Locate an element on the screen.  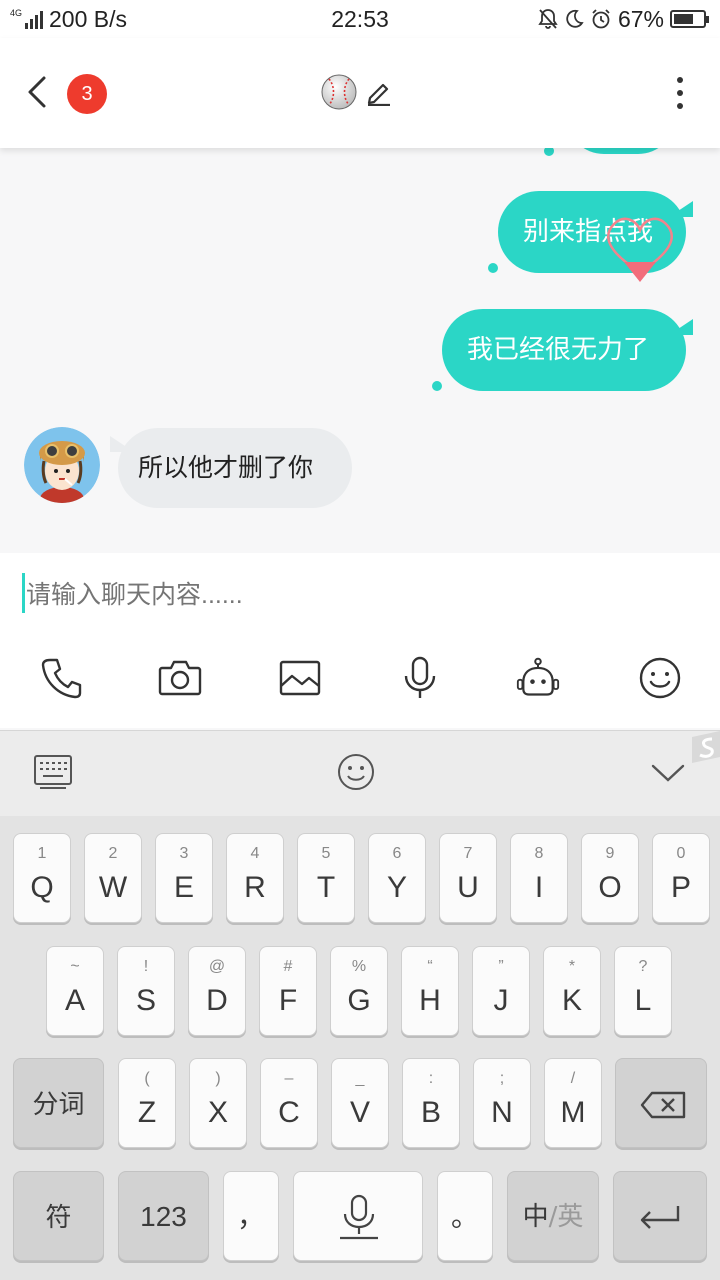
key-m: / M is located at coordinates (573, 1103).